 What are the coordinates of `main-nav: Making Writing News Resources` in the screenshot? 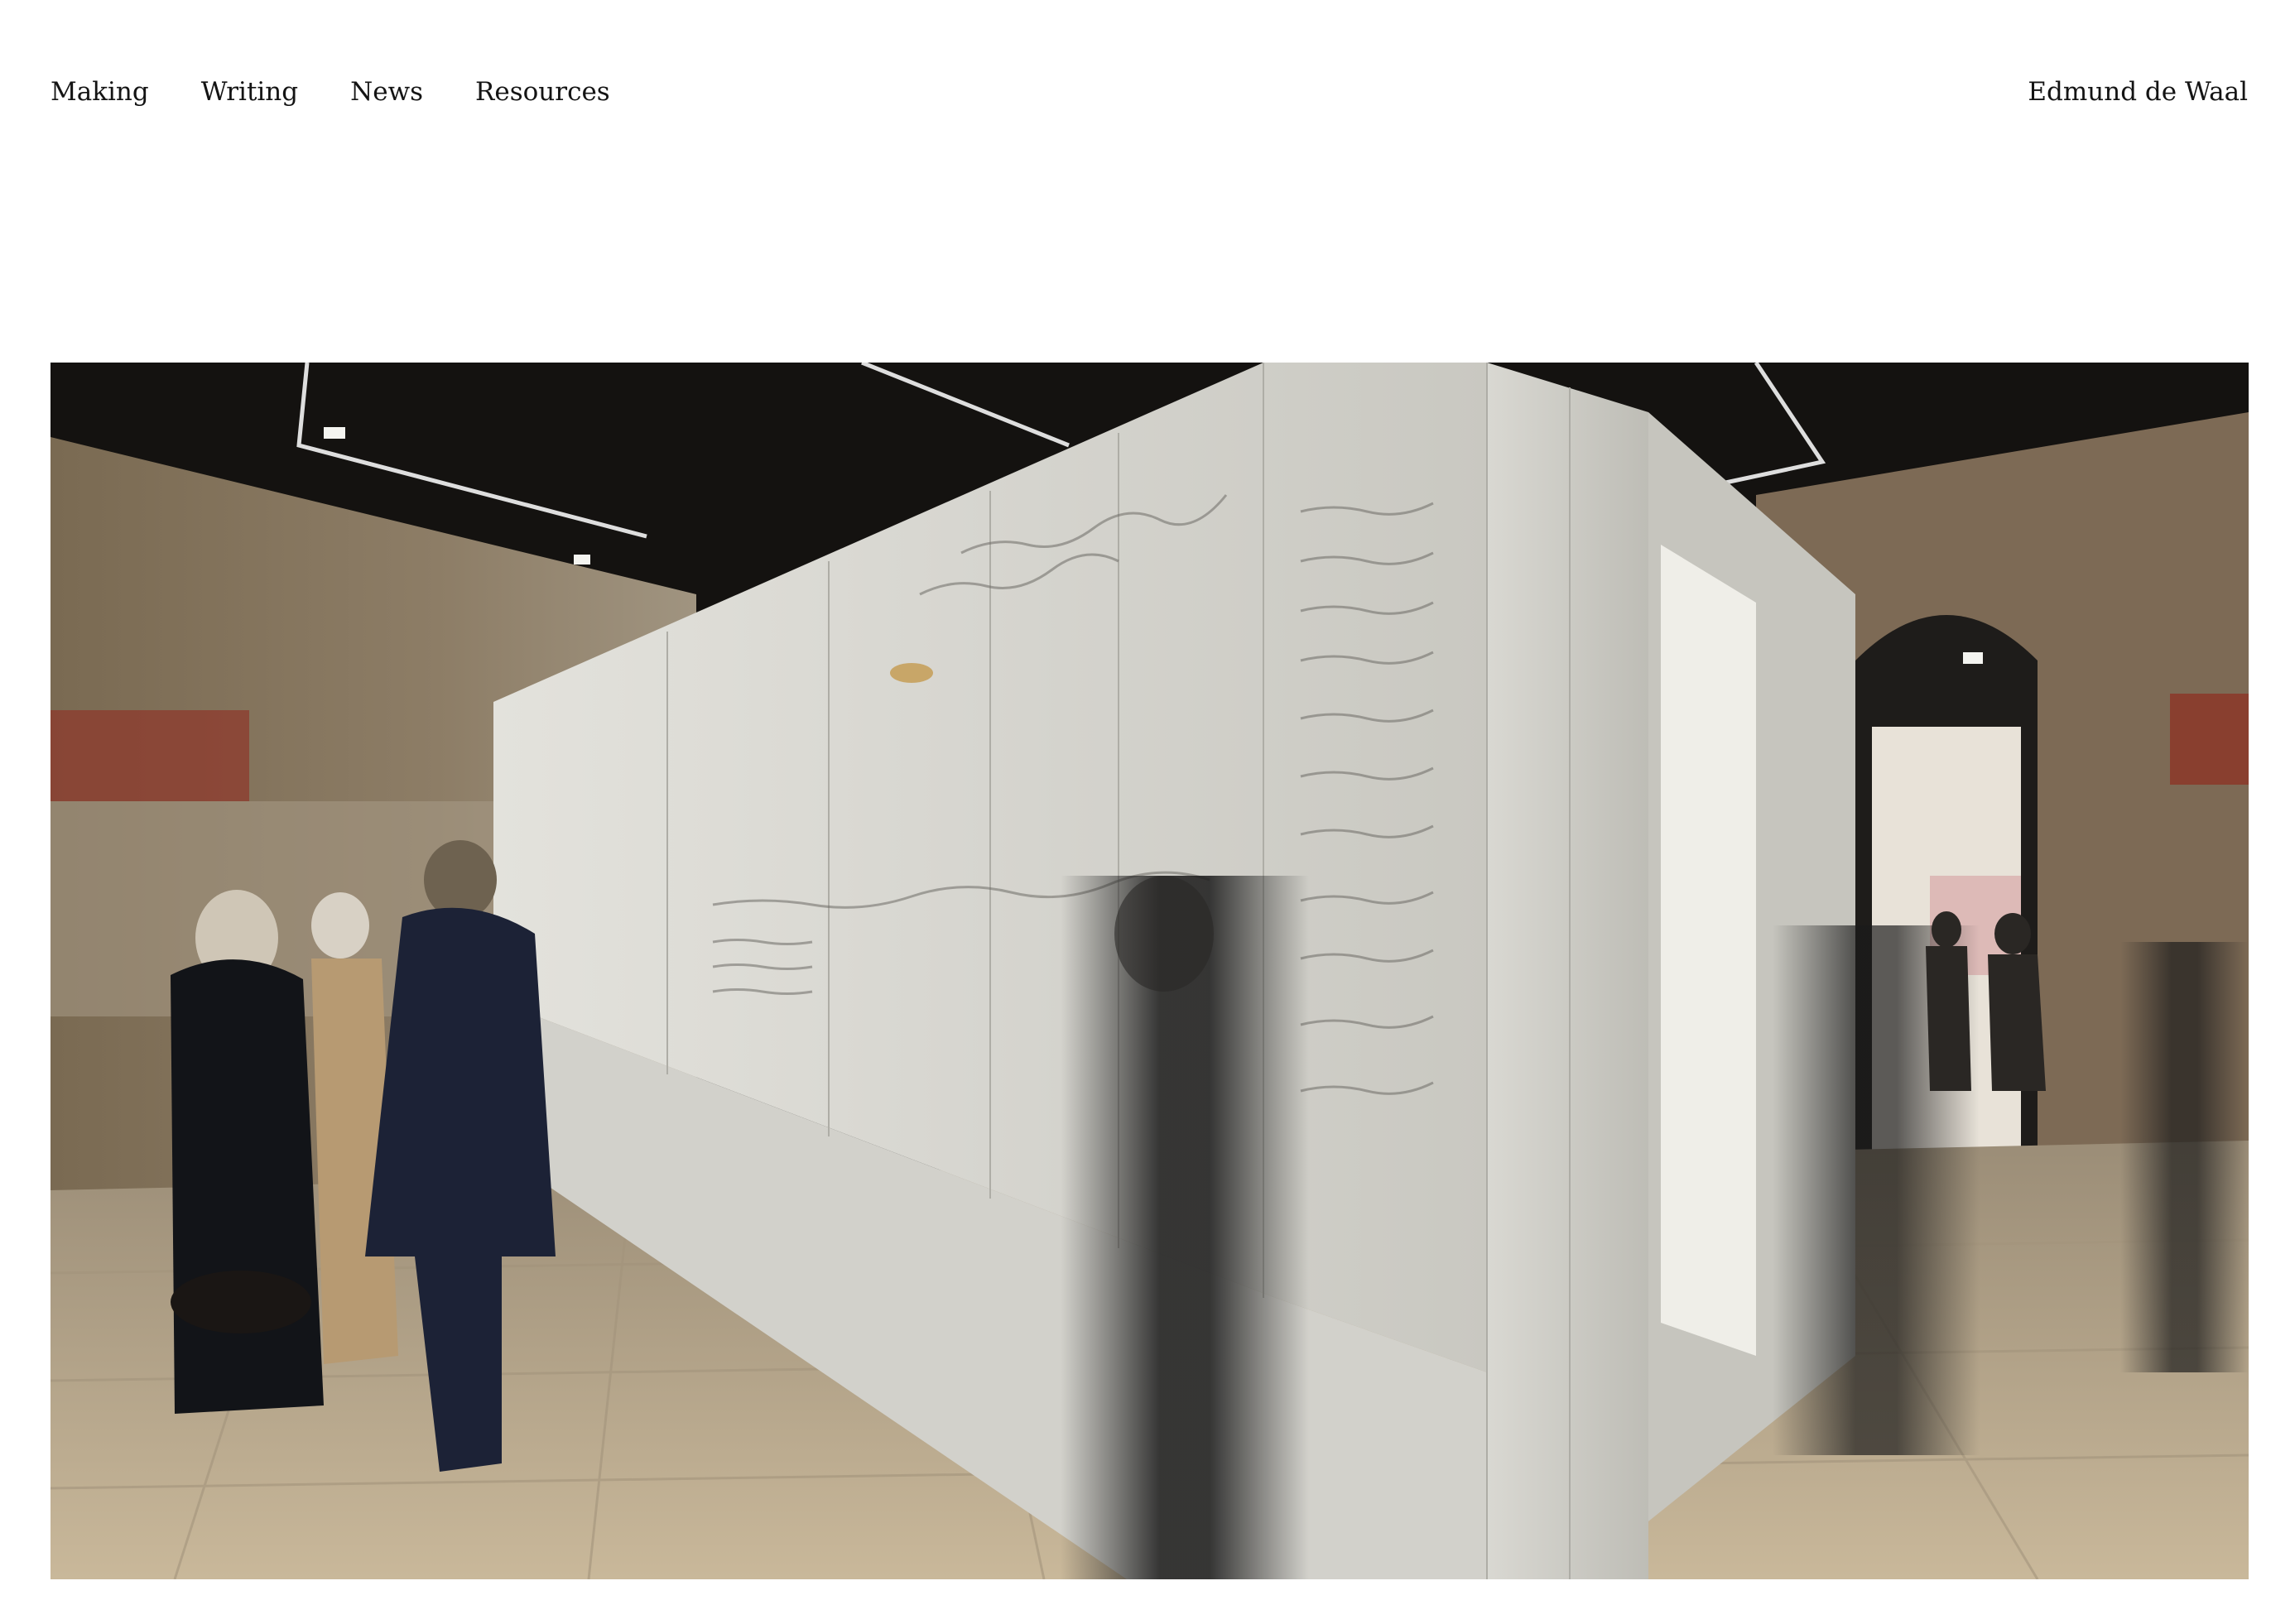 It's located at (330, 92).